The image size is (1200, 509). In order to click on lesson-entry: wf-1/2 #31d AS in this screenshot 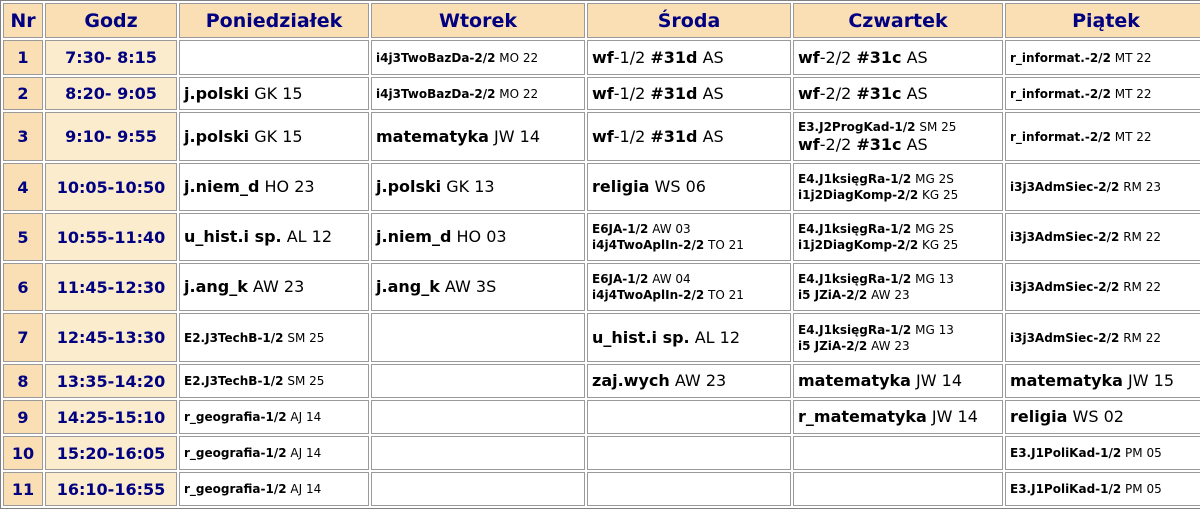, I will do `click(689, 137)`.